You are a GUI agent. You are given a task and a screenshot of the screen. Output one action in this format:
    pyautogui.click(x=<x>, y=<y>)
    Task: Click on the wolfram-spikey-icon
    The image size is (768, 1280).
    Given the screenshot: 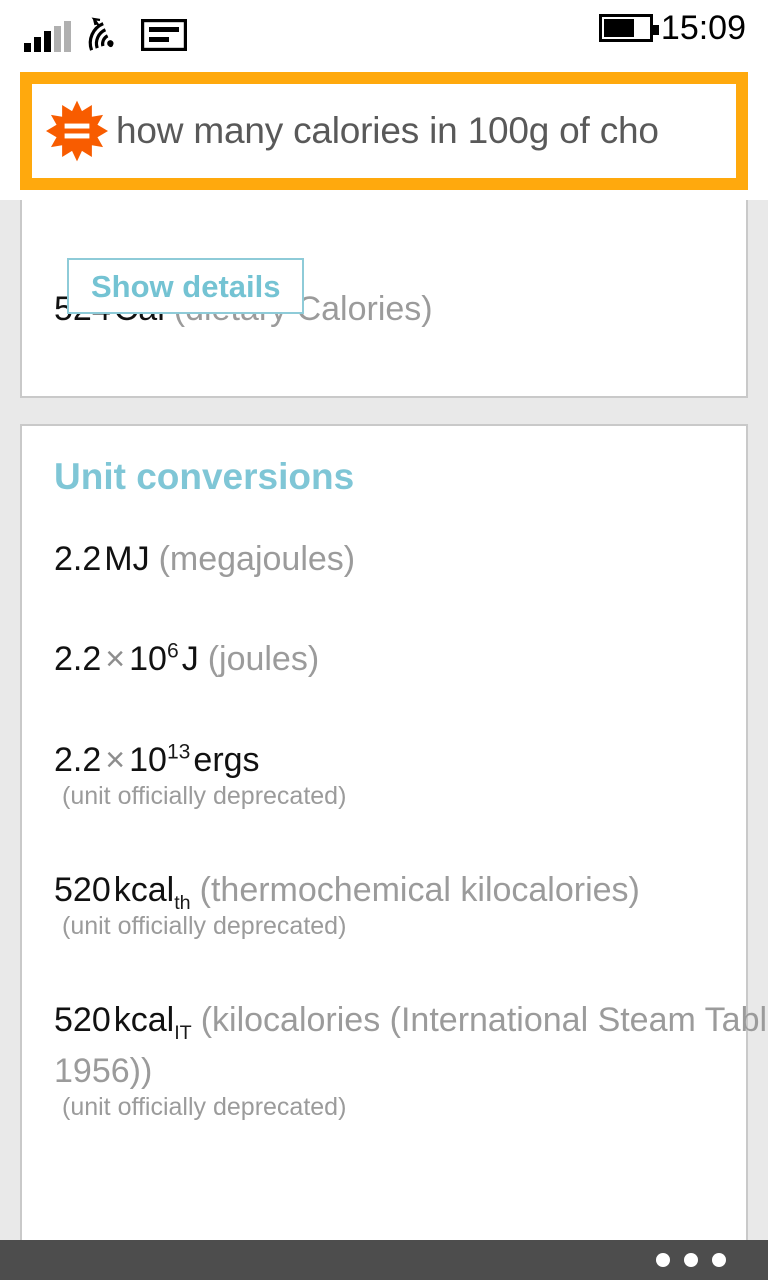 What is the action you would take?
    pyautogui.click(x=77, y=131)
    